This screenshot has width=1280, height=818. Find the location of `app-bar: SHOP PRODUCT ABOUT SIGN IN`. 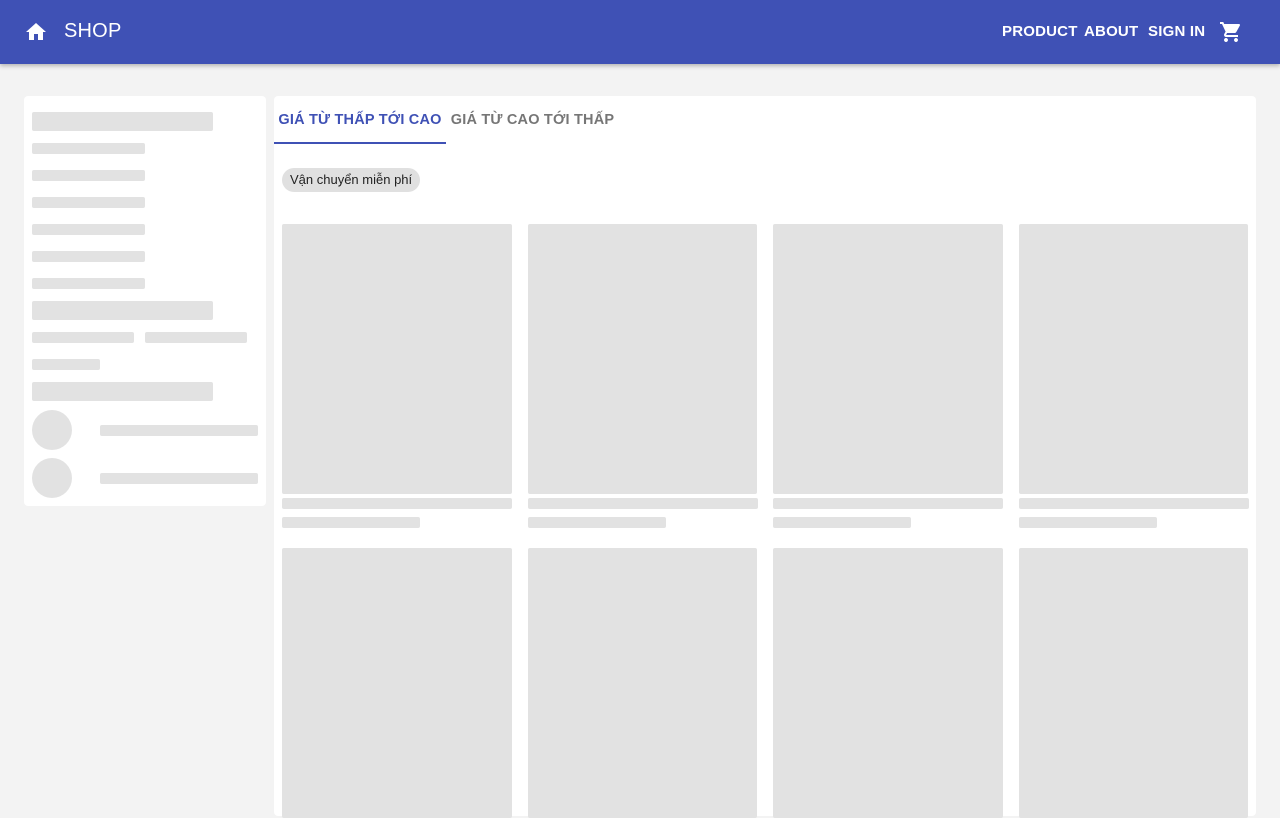

app-bar: SHOP PRODUCT ABOUT SIGN IN is located at coordinates (640, 32).